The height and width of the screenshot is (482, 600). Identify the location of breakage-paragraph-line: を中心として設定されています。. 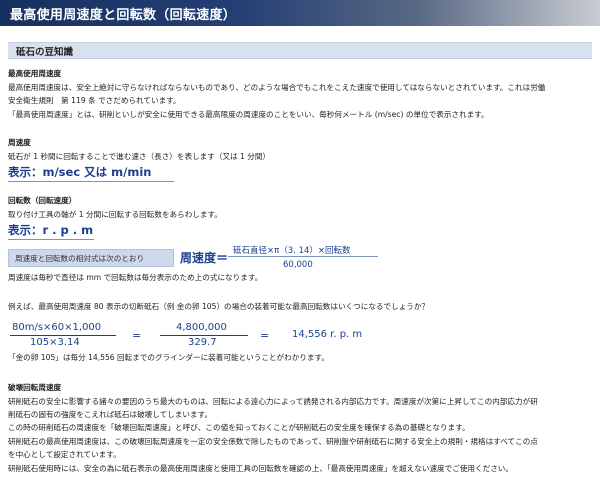
(64, 454).